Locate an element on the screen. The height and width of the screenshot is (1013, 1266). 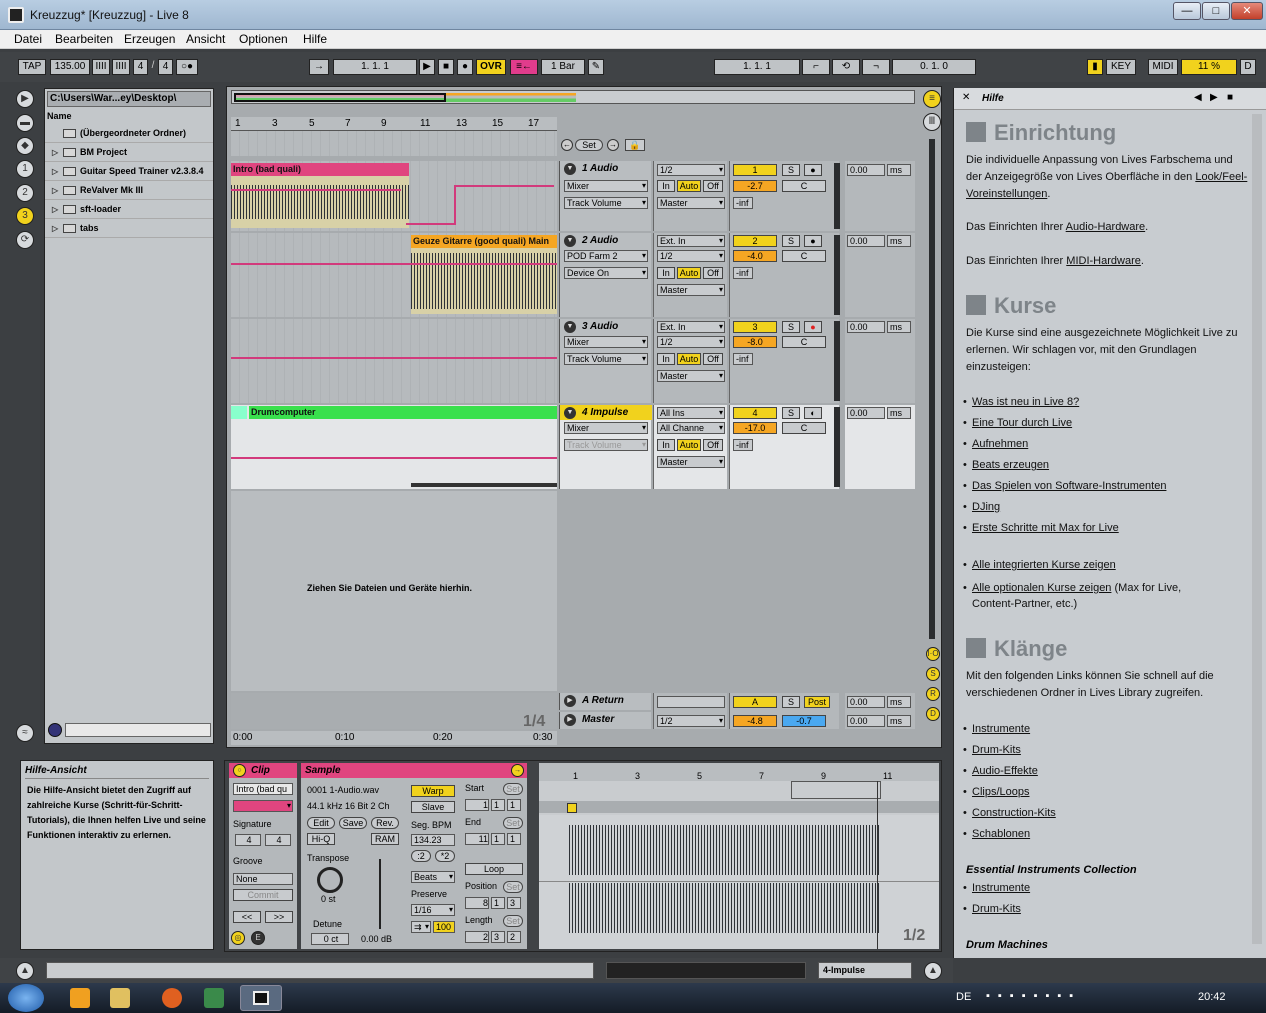
set-length-button: Set is located at coordinates (513, 921).